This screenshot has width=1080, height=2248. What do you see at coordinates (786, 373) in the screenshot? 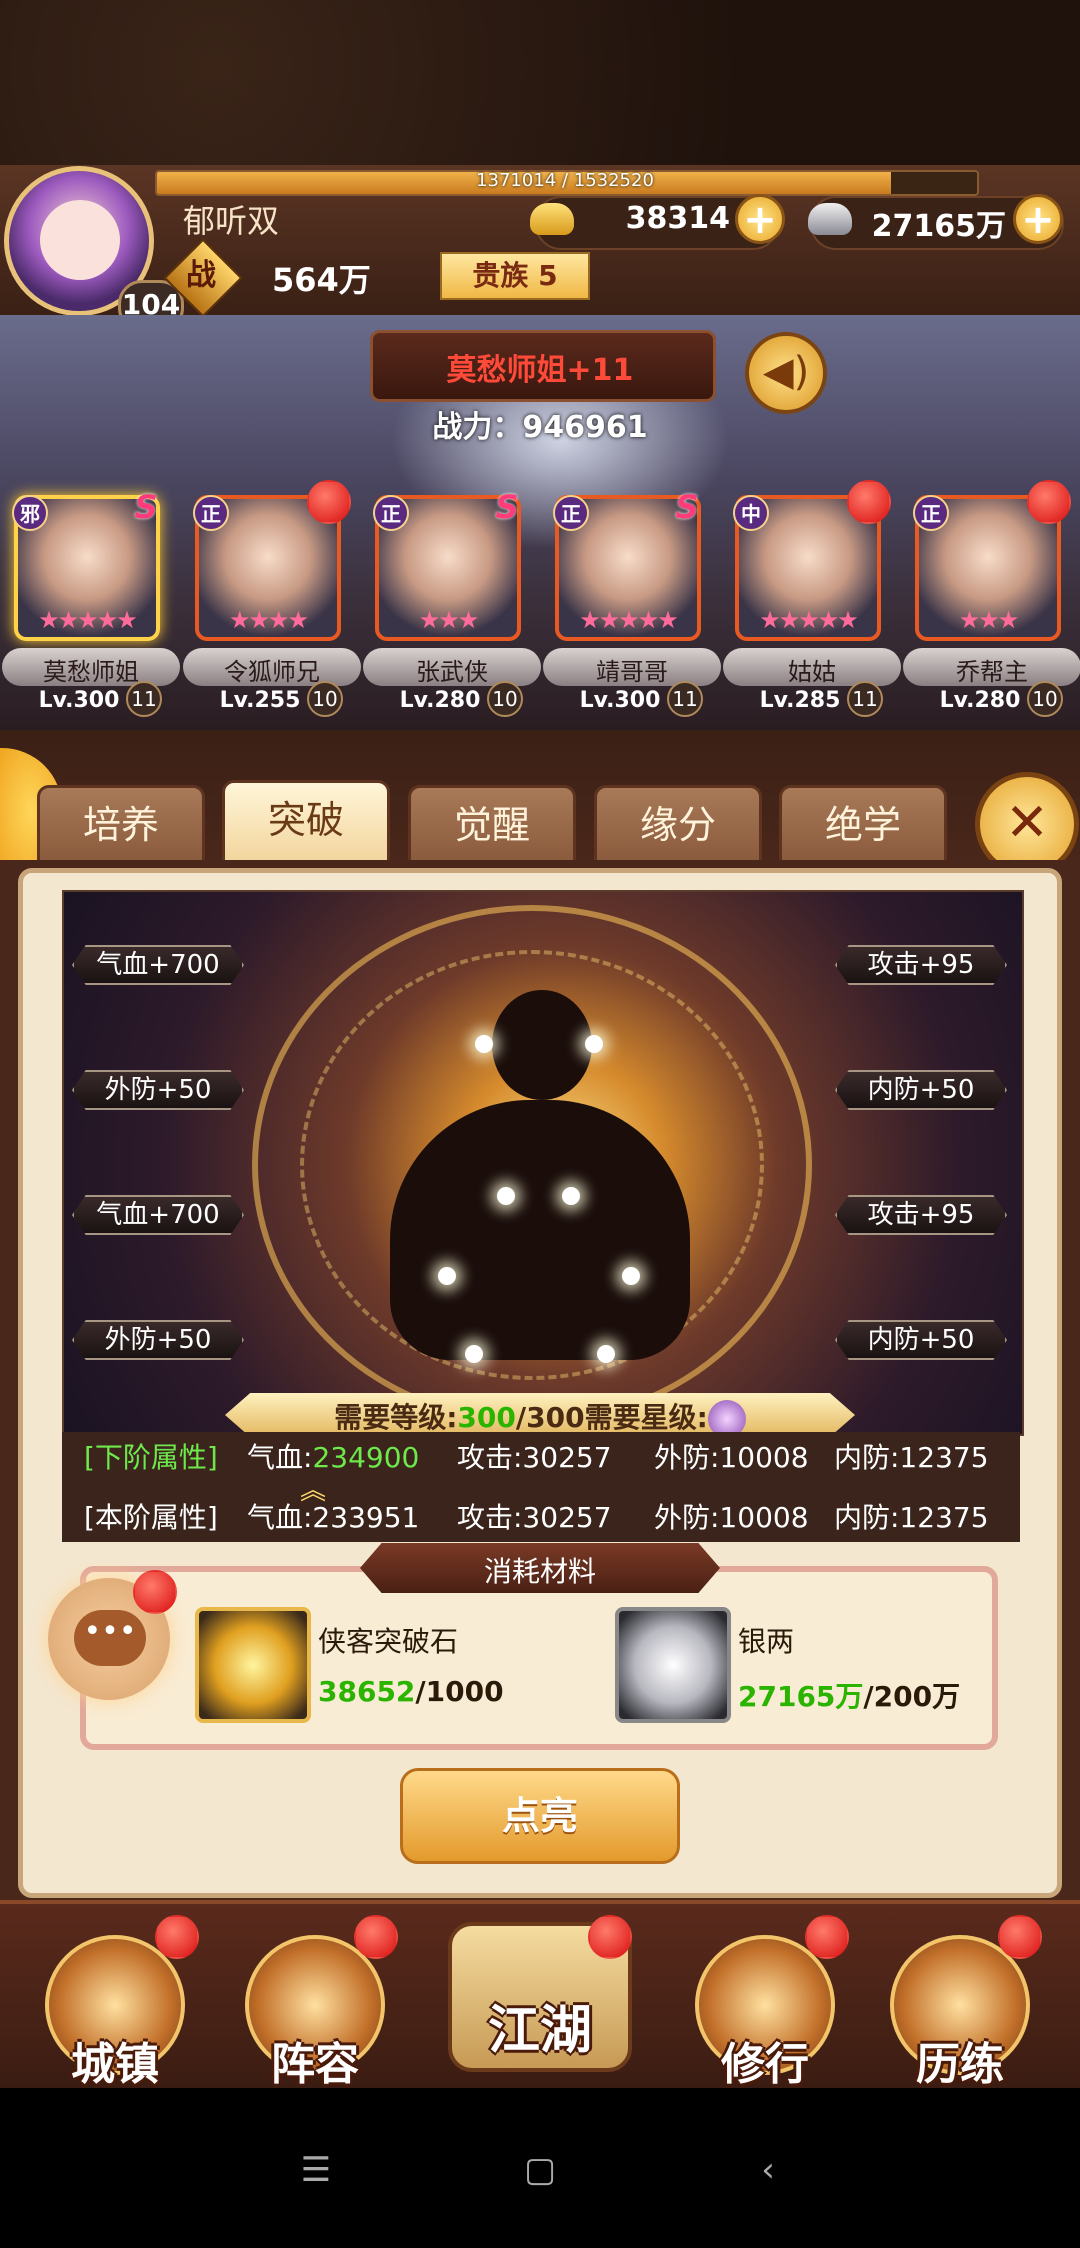
I see `speaker-icon: ◀)` at bounding box center [786, 373].